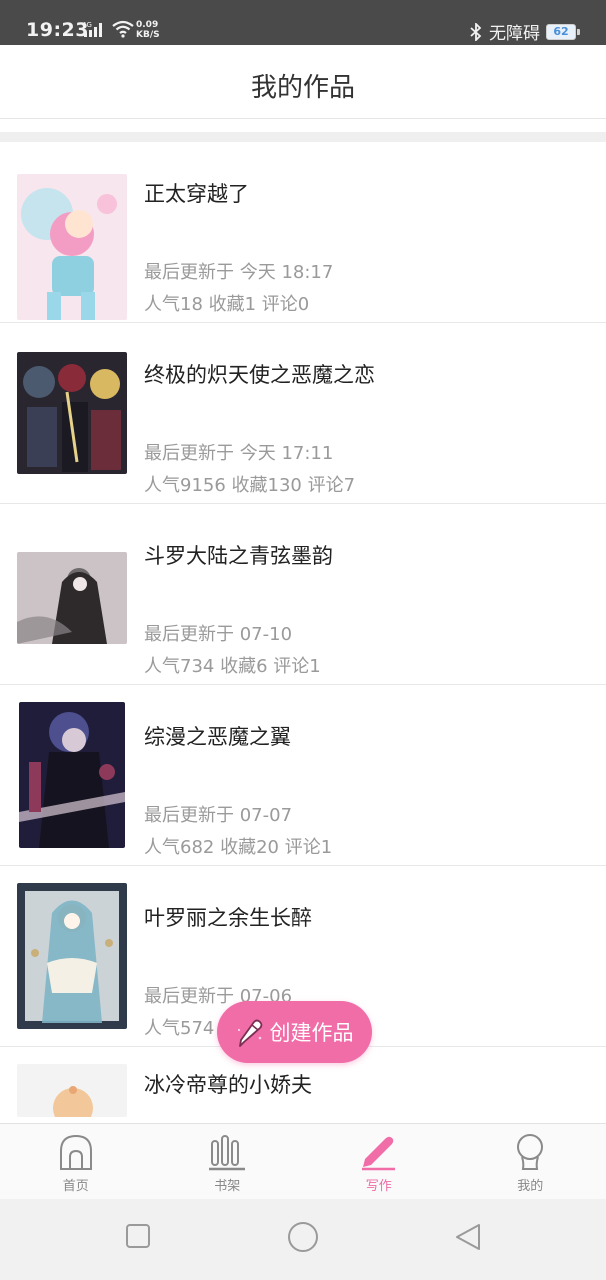  I want to click on work-stats: 人气18 收藏1 评论0, so click(227, 304).